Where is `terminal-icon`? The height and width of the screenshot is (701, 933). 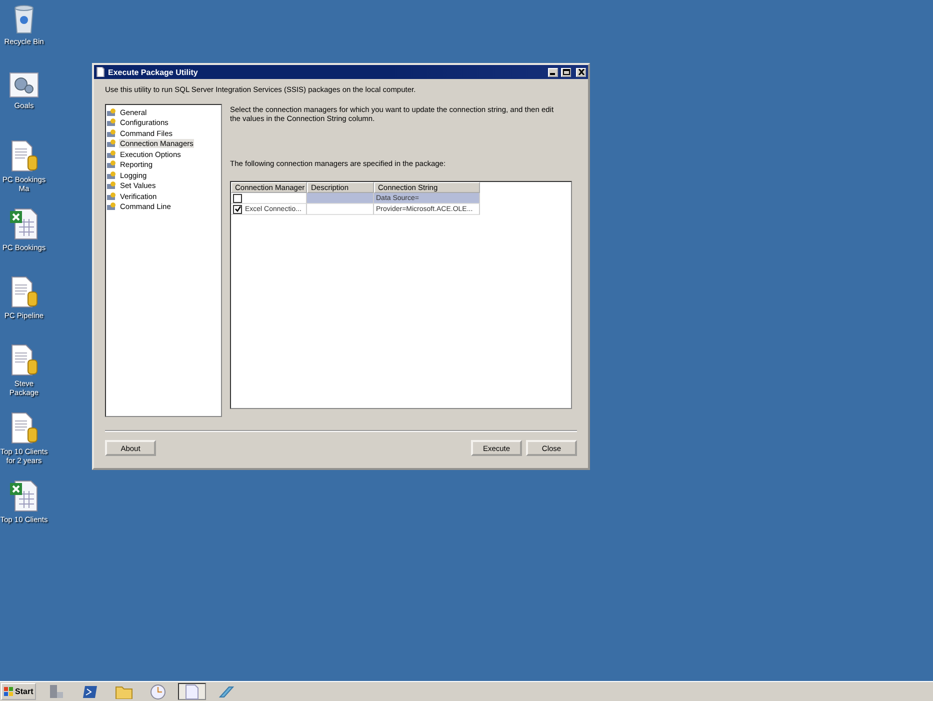
terminal-icon is located at coordinates (90, 691).